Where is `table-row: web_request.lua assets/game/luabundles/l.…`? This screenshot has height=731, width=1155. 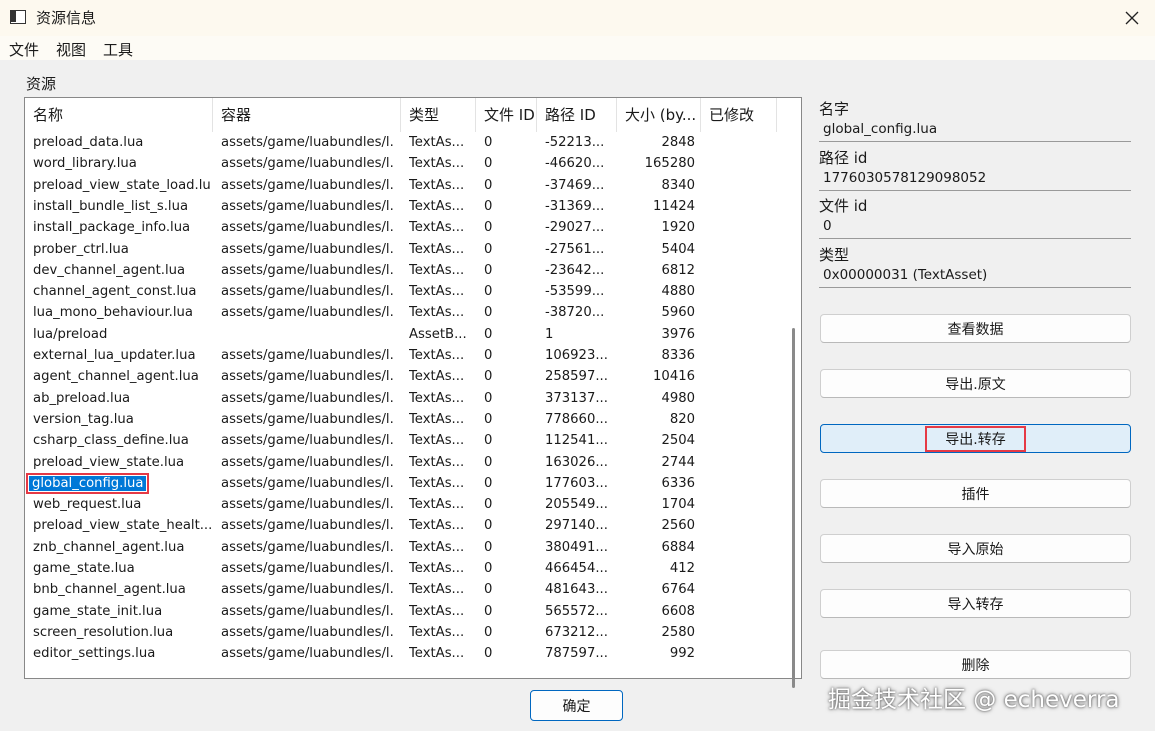 table-row: web_request.lua assets/game/luabundles/l.… is located at coordinates (406, 504).